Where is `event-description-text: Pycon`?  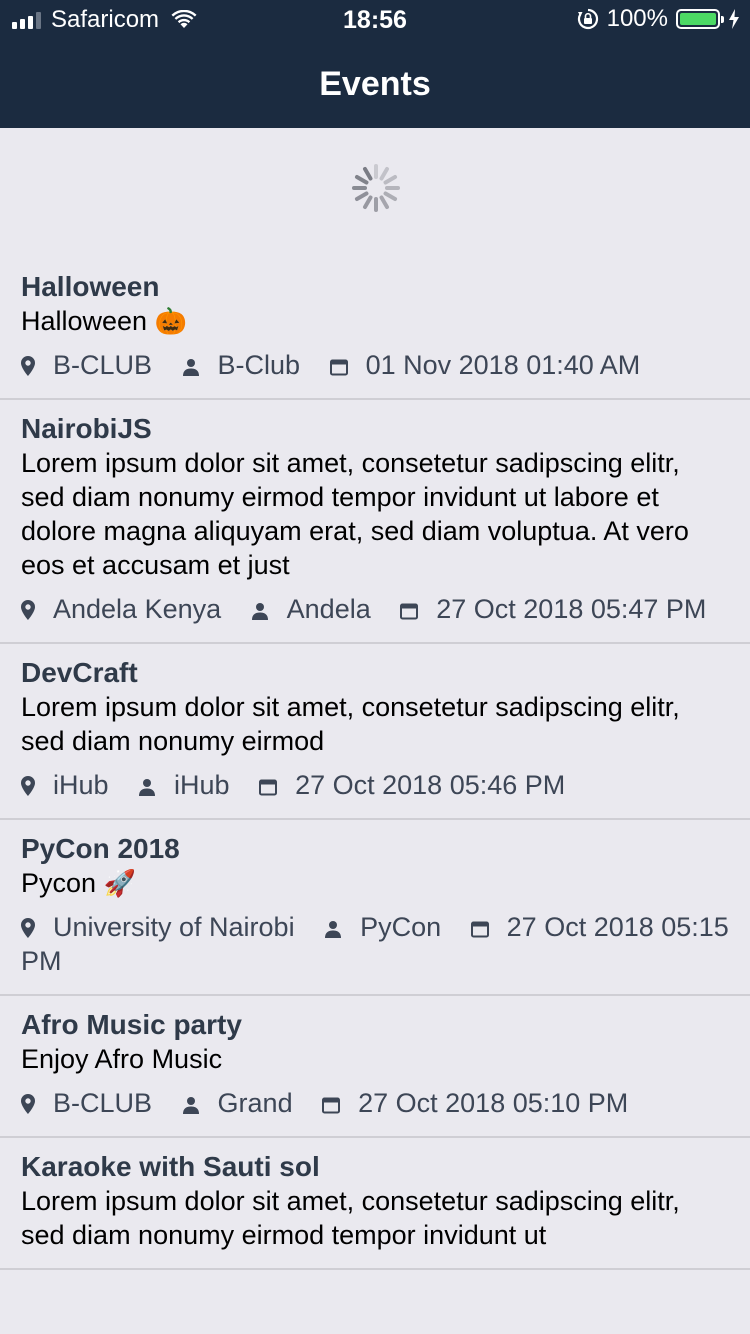
event-description-text: Pycon is located at coordinates (59, 883).